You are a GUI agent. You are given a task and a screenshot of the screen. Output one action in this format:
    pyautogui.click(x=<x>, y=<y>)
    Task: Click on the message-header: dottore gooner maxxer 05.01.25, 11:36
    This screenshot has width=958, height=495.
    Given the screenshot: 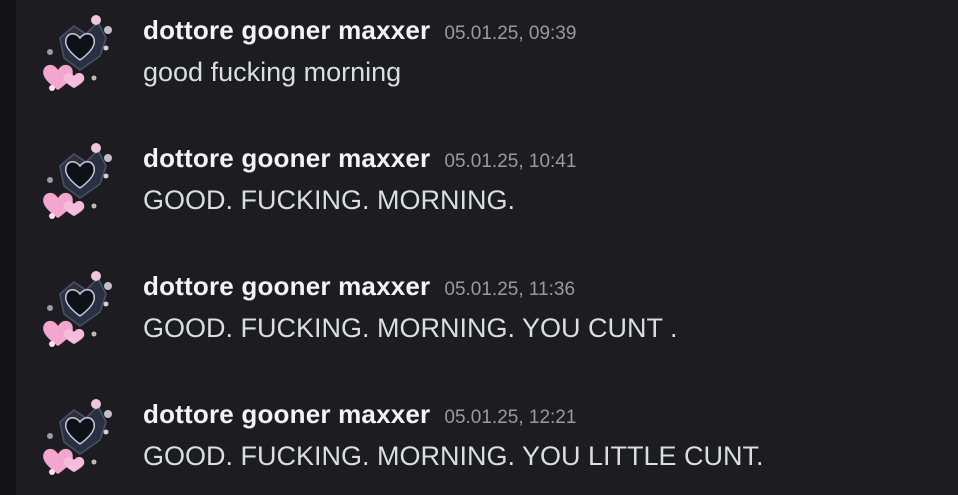 What is the action you would take?
    pyautogui.click(x=359, y=286)
    